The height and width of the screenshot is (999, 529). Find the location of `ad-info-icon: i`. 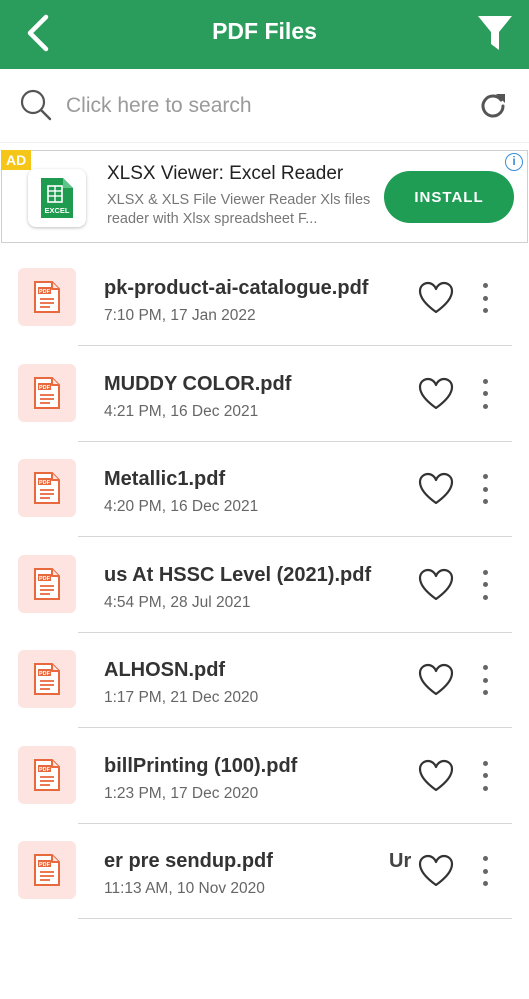

ad-info-icon: i is located at coordinates (514, 162).